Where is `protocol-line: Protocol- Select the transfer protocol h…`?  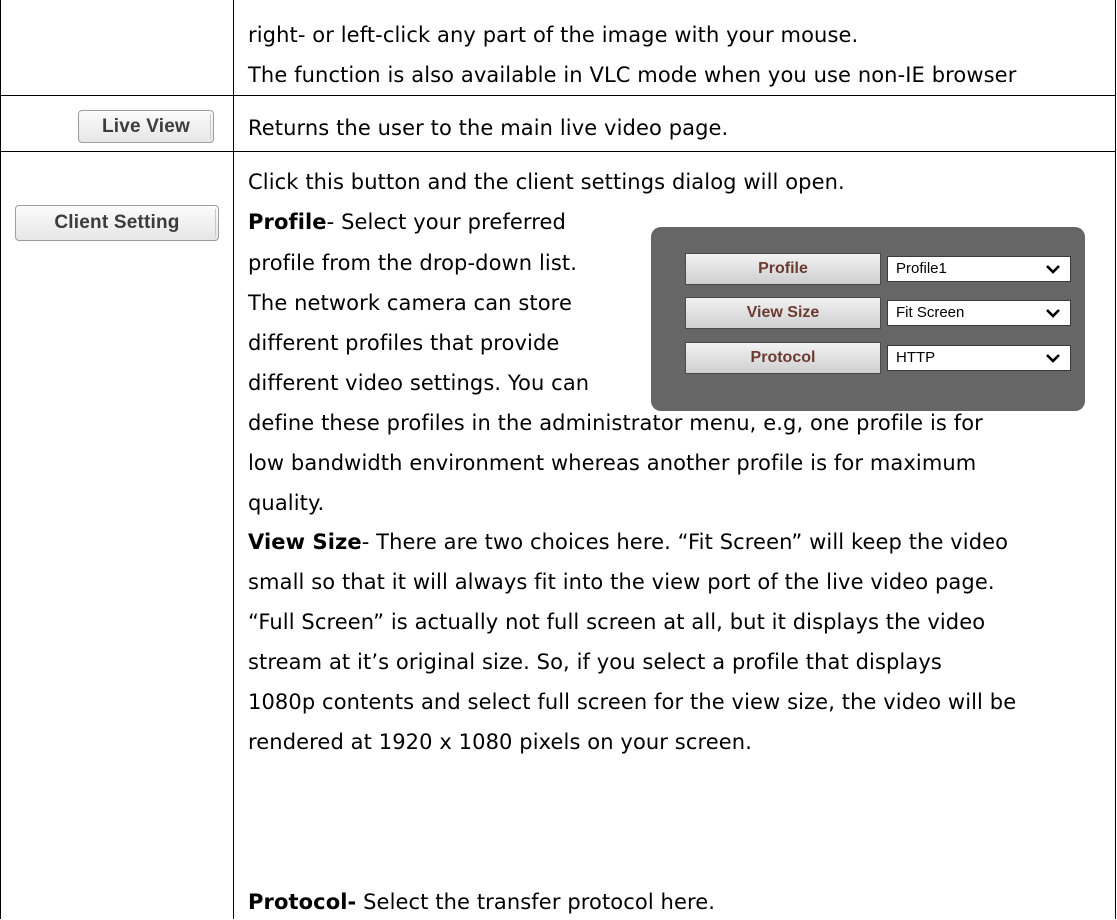 protocol-line: Protocol- Select the transfer protocol h… is located at coordinates (481, 902).